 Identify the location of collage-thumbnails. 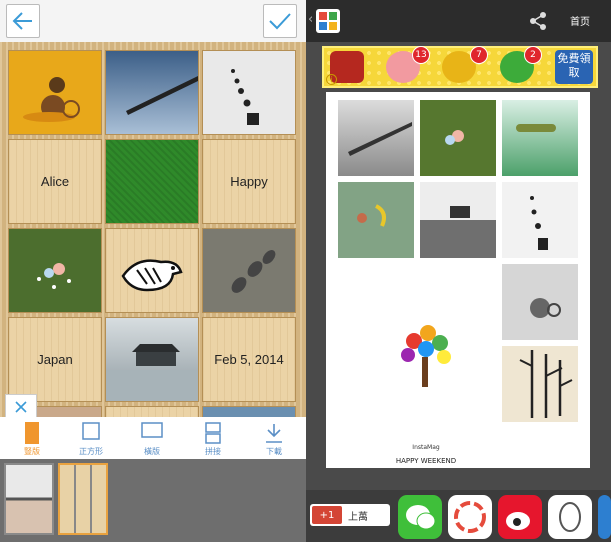
(153, 500).